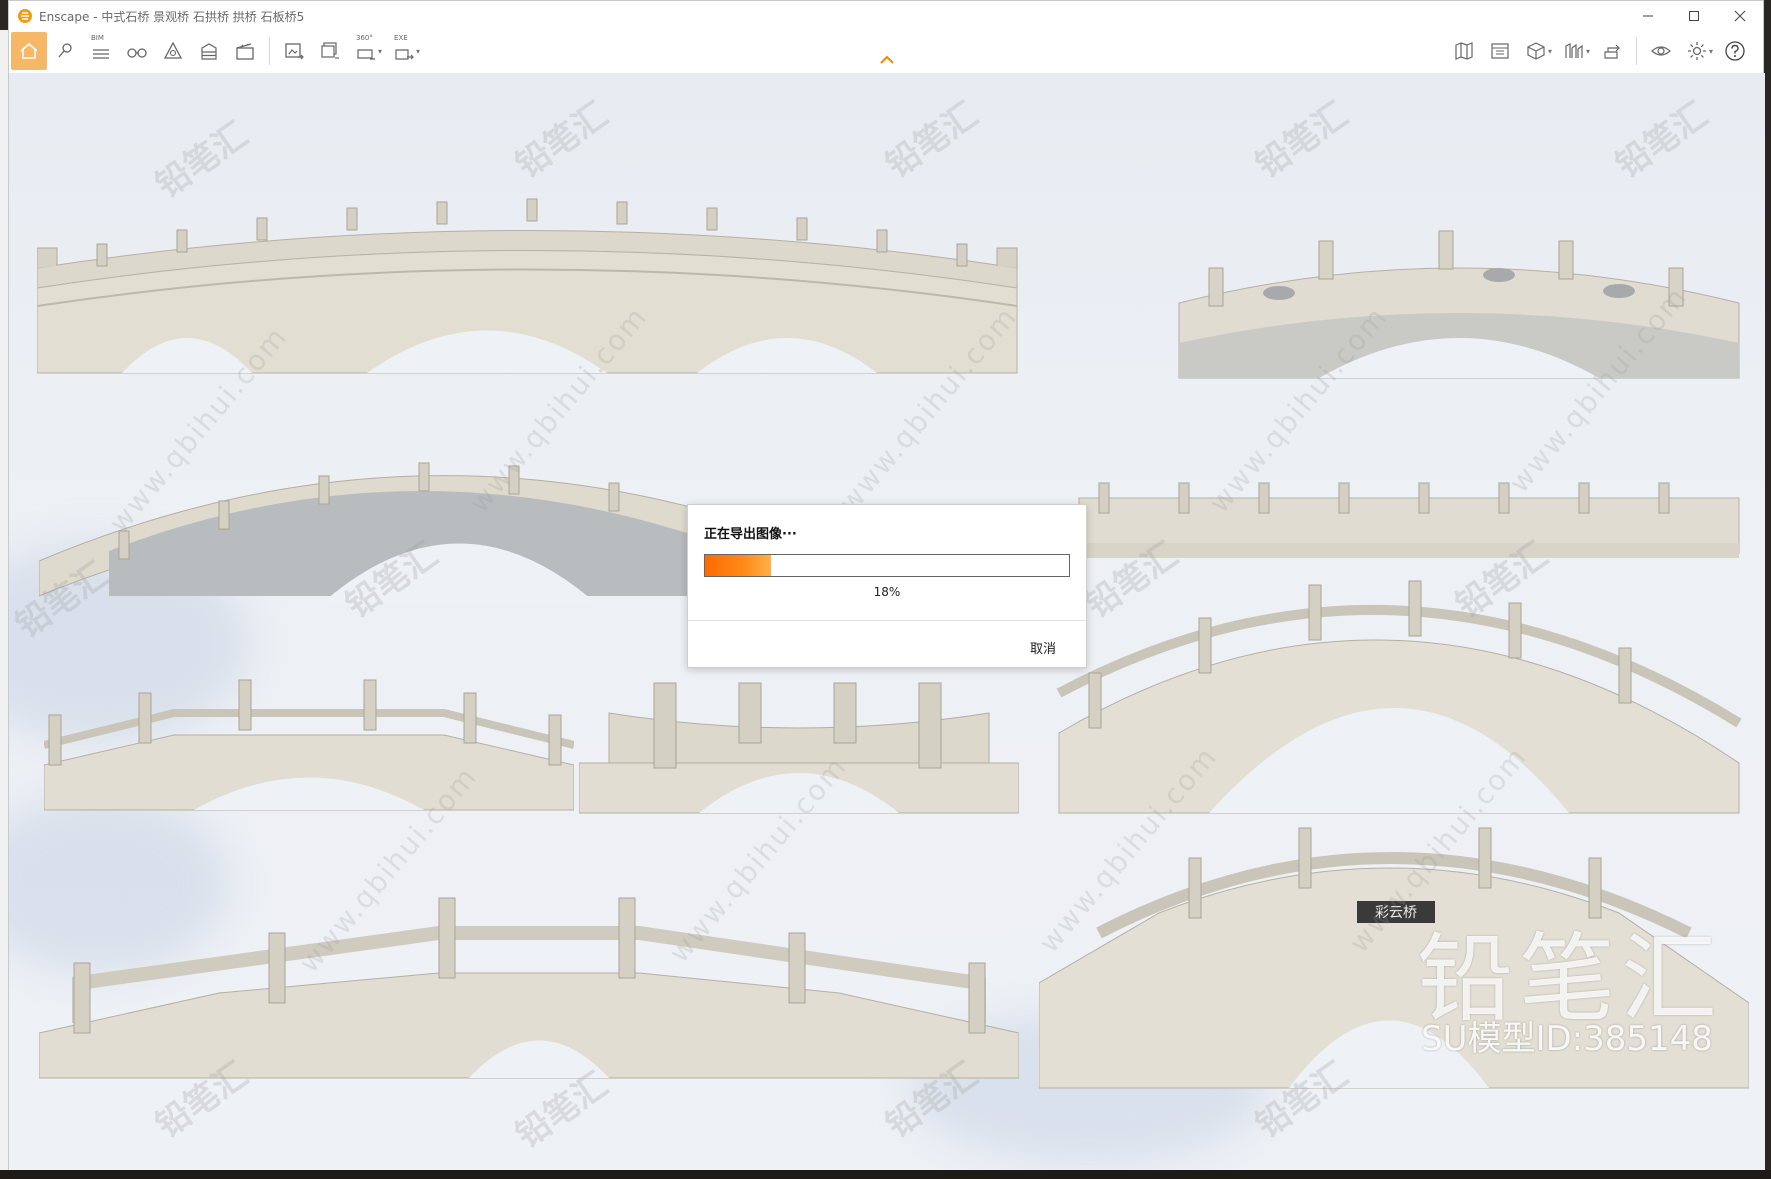 This screenshot has width=1771, height=1179. I want to click on minimize-button, so click(1648, 16).